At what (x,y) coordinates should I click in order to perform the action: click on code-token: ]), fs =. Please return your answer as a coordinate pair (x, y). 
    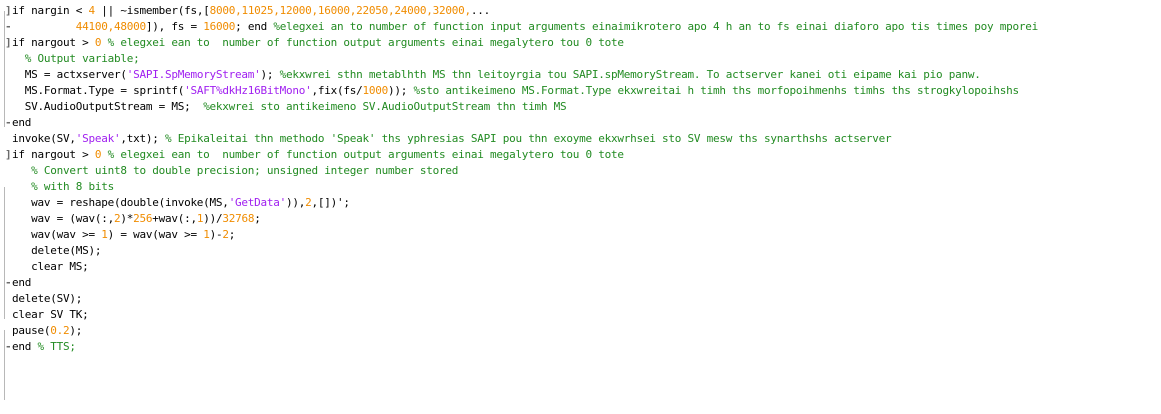
    Looking at the image, I should click on (174, 26).